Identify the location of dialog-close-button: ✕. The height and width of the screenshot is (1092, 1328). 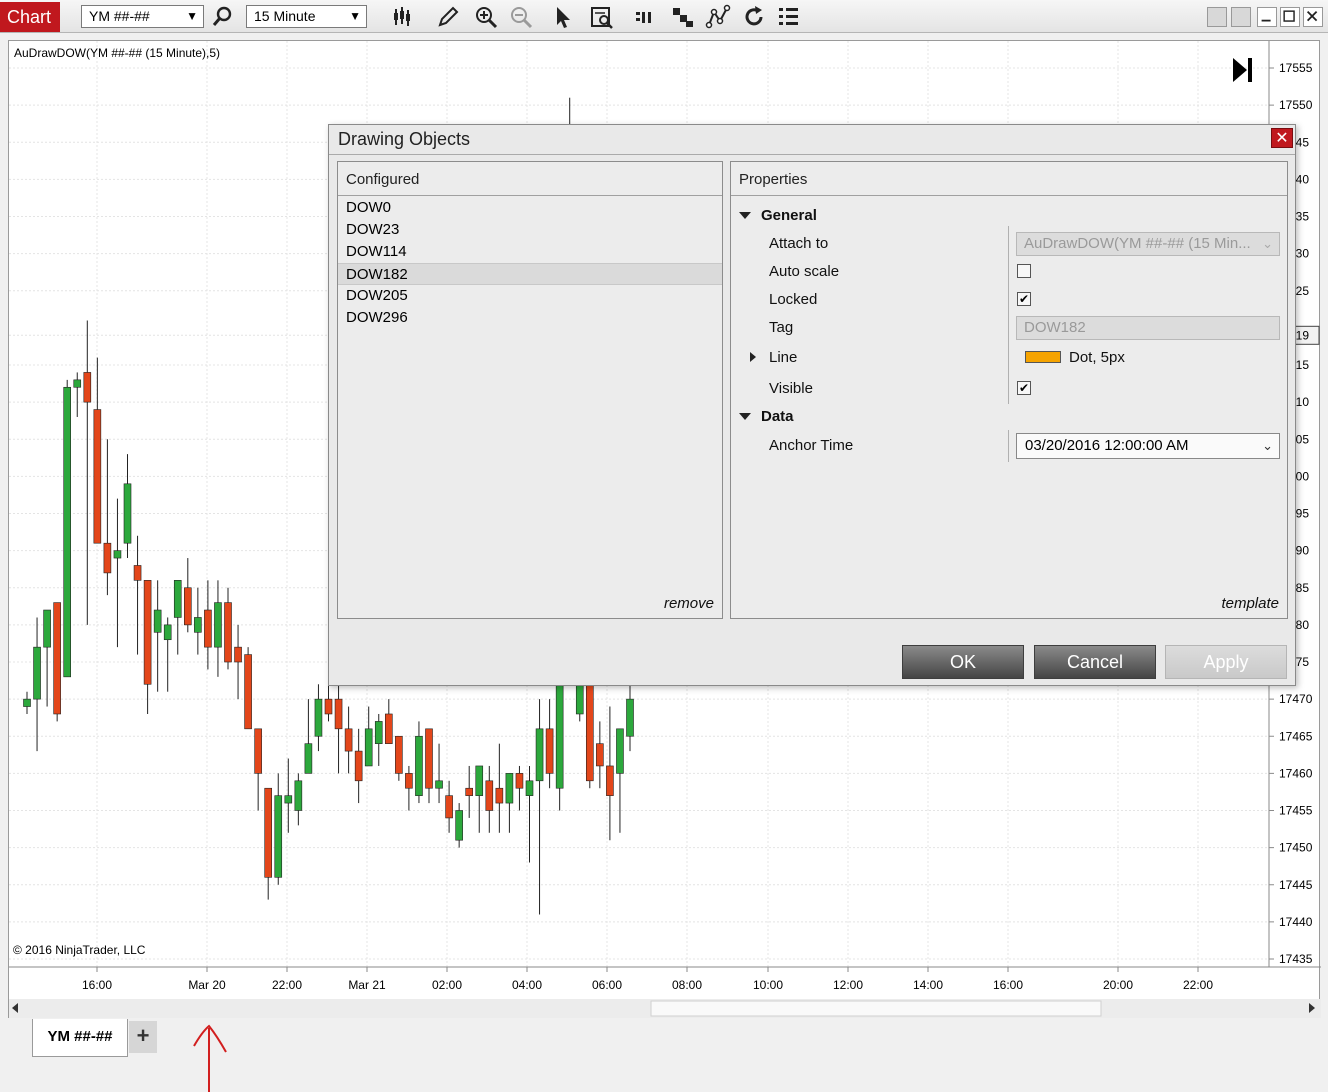
(1282, 138).